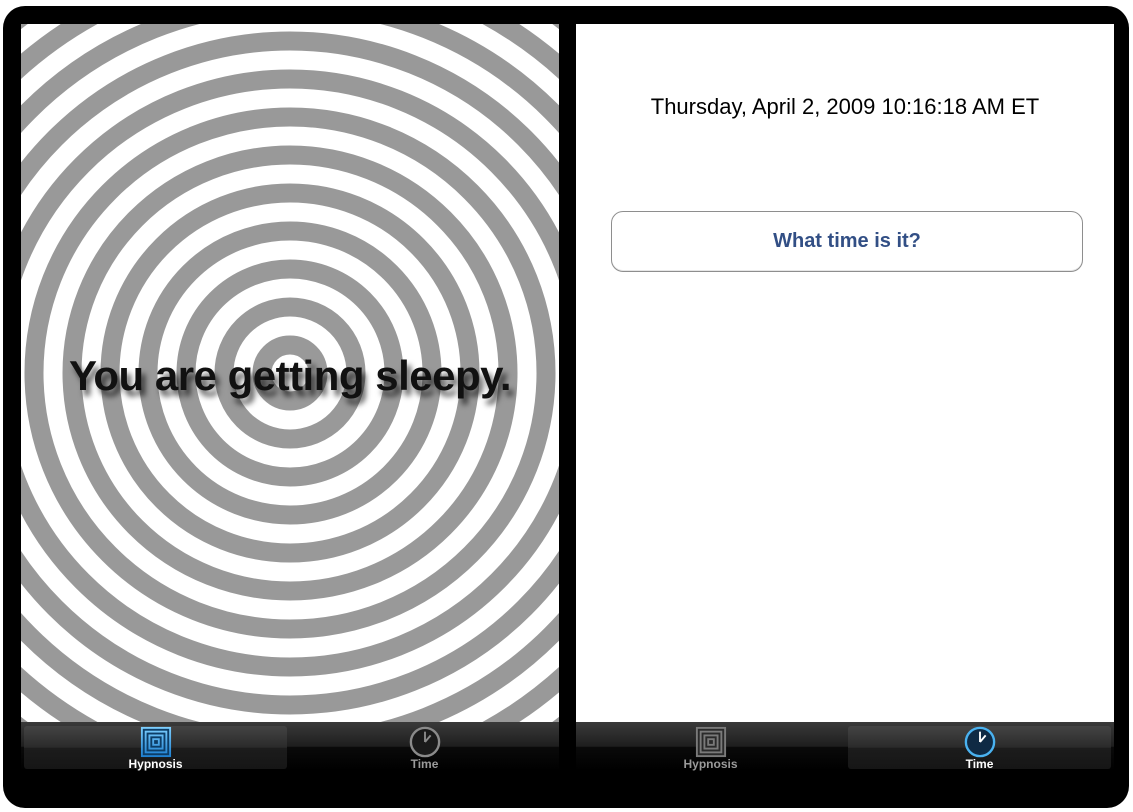 This screenshot has height=812, width=1133. What do you see at coordinates (845, 106) in the screenshot?
I see `time-label: Thursday, April 2, 2009 10:16:18 AM ET` at bounding box center [845, 106].